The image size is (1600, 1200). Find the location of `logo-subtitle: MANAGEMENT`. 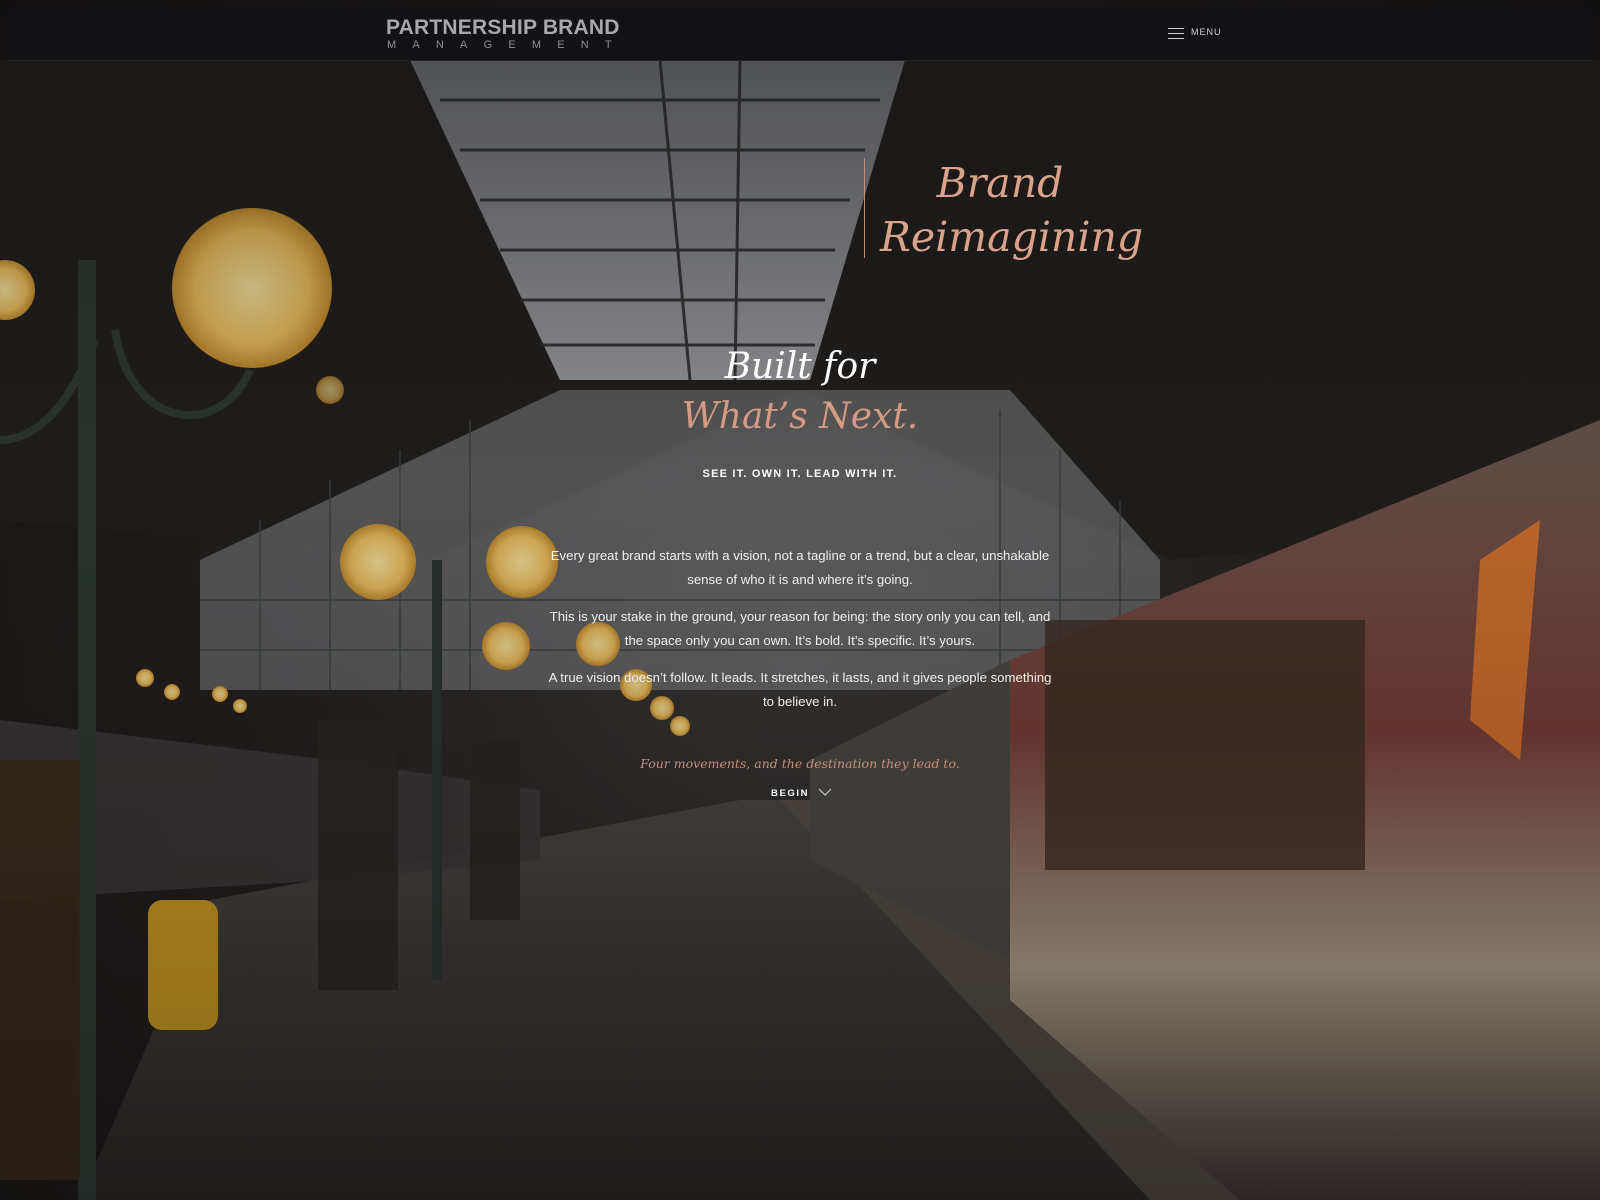

logo-subtitle: MANAGEMENT is located at coordinates (507, 45).